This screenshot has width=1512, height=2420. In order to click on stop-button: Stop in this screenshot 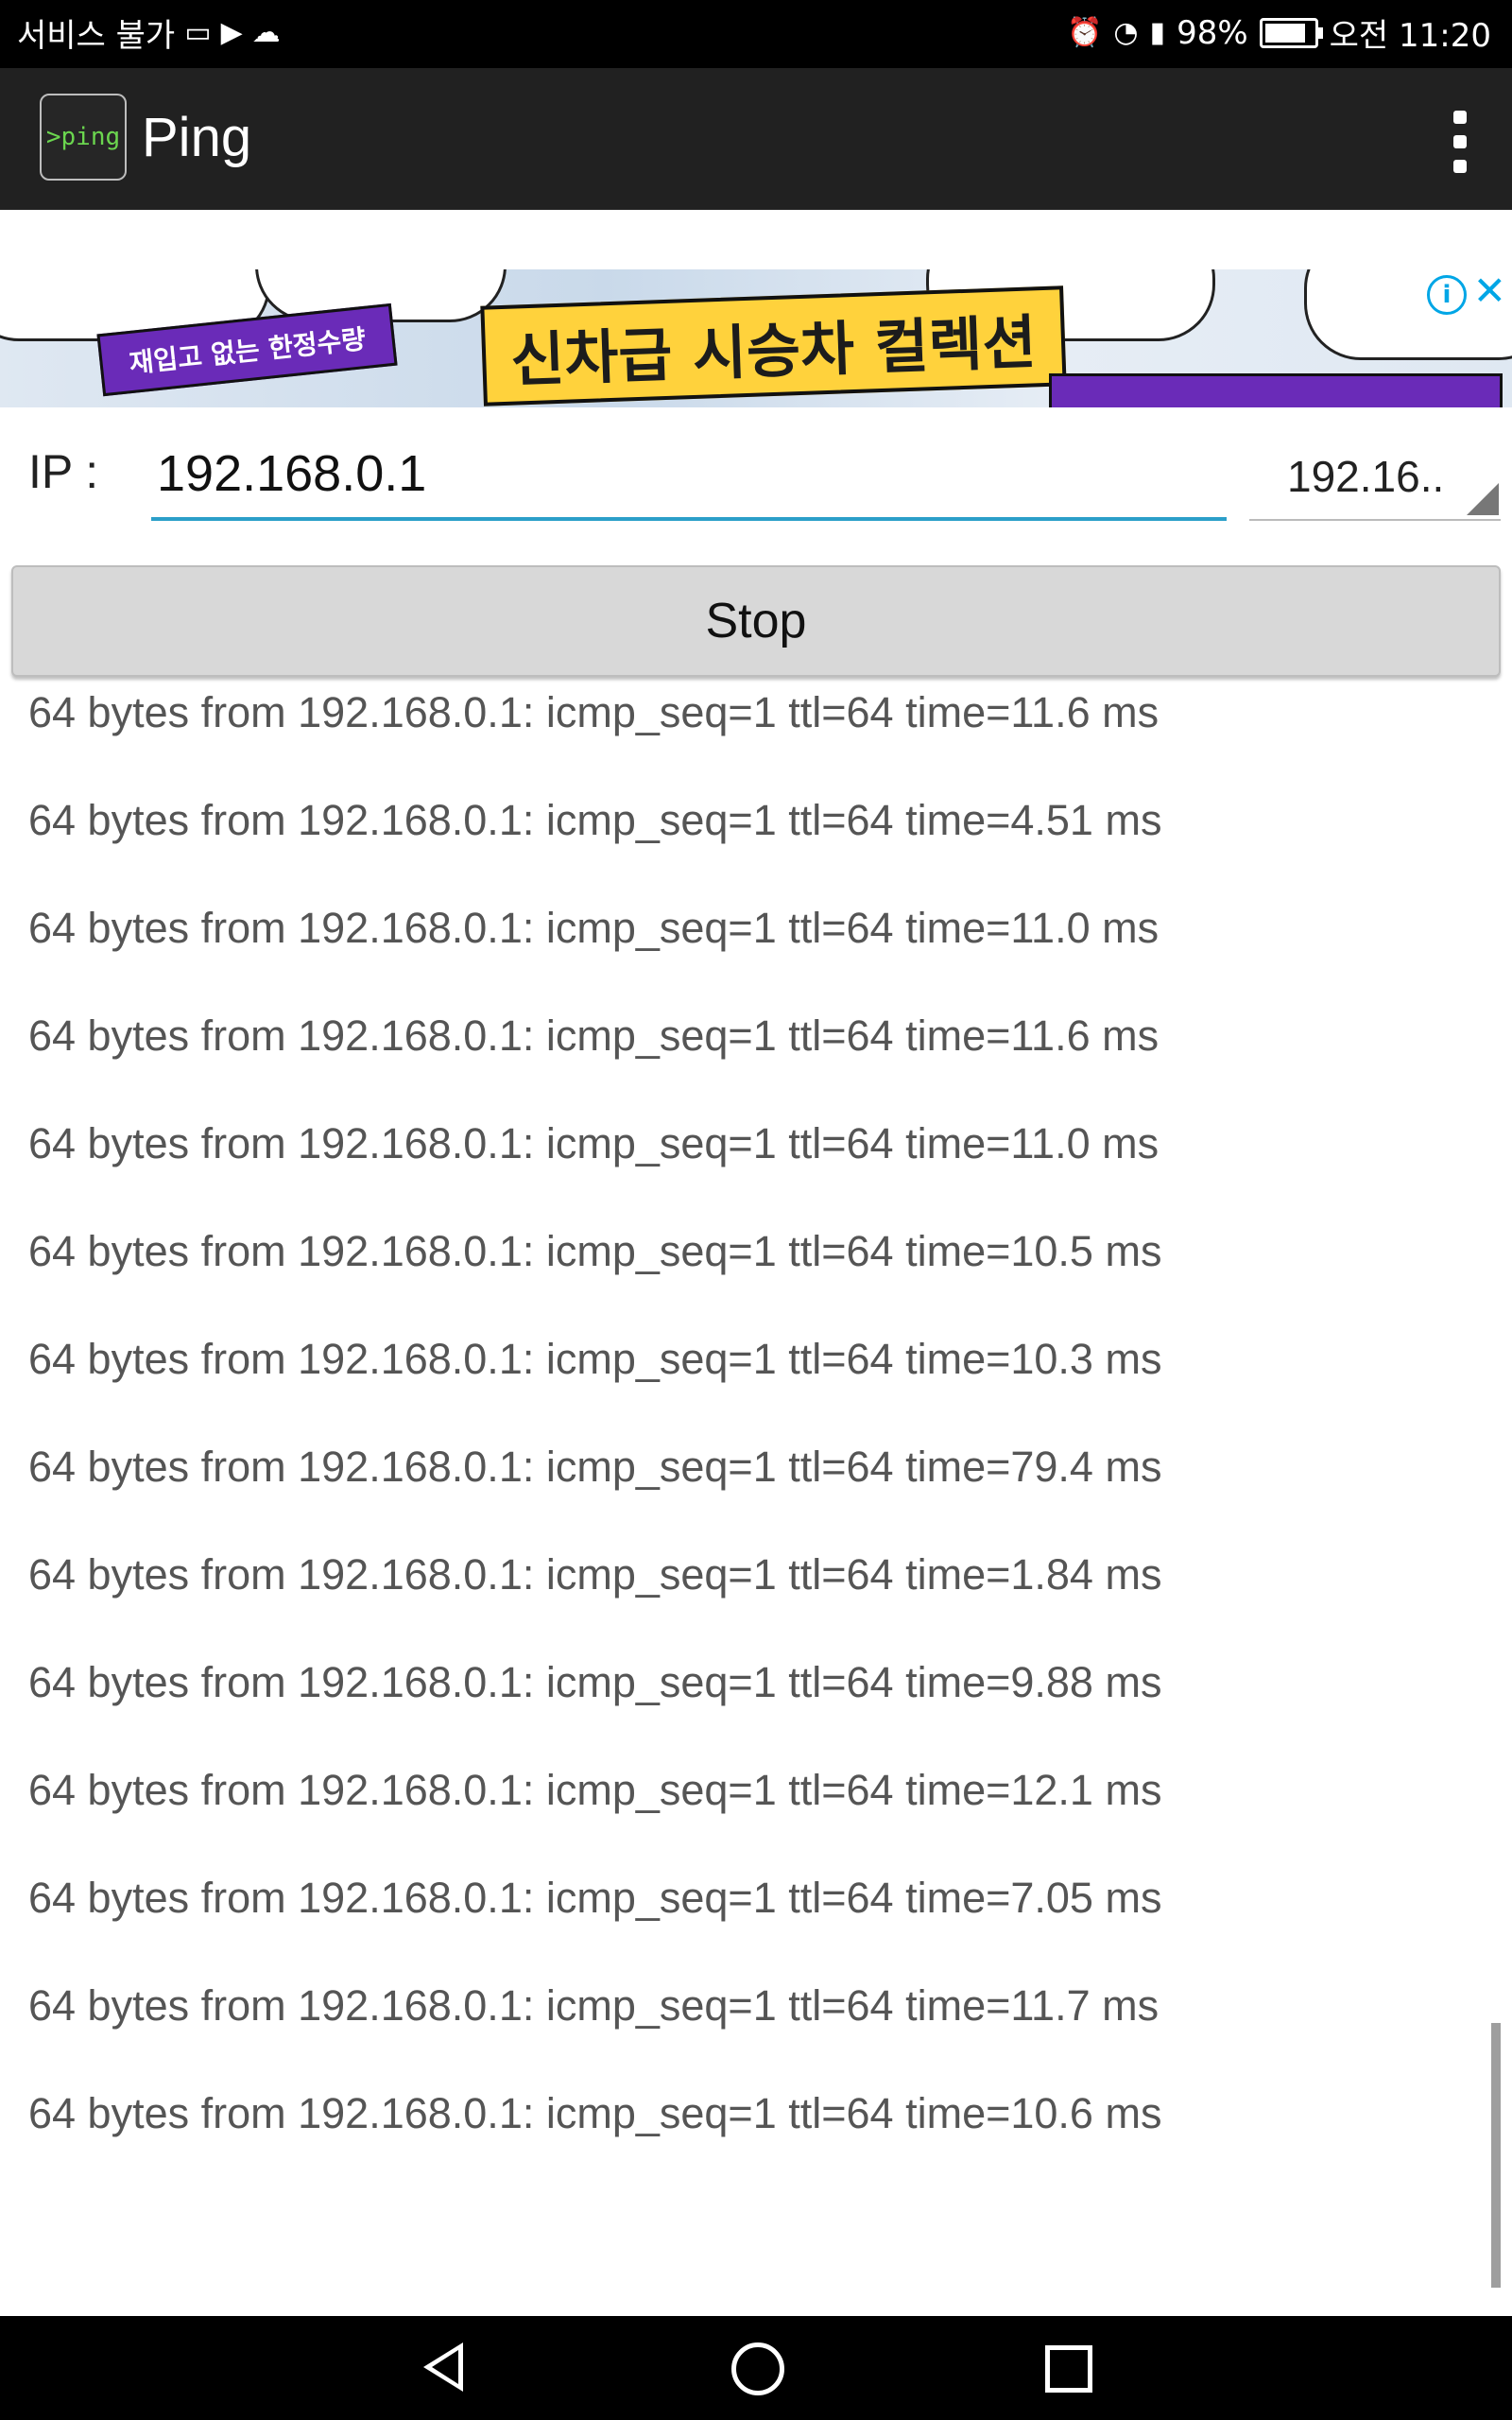, I will do `click(756, 621)`.